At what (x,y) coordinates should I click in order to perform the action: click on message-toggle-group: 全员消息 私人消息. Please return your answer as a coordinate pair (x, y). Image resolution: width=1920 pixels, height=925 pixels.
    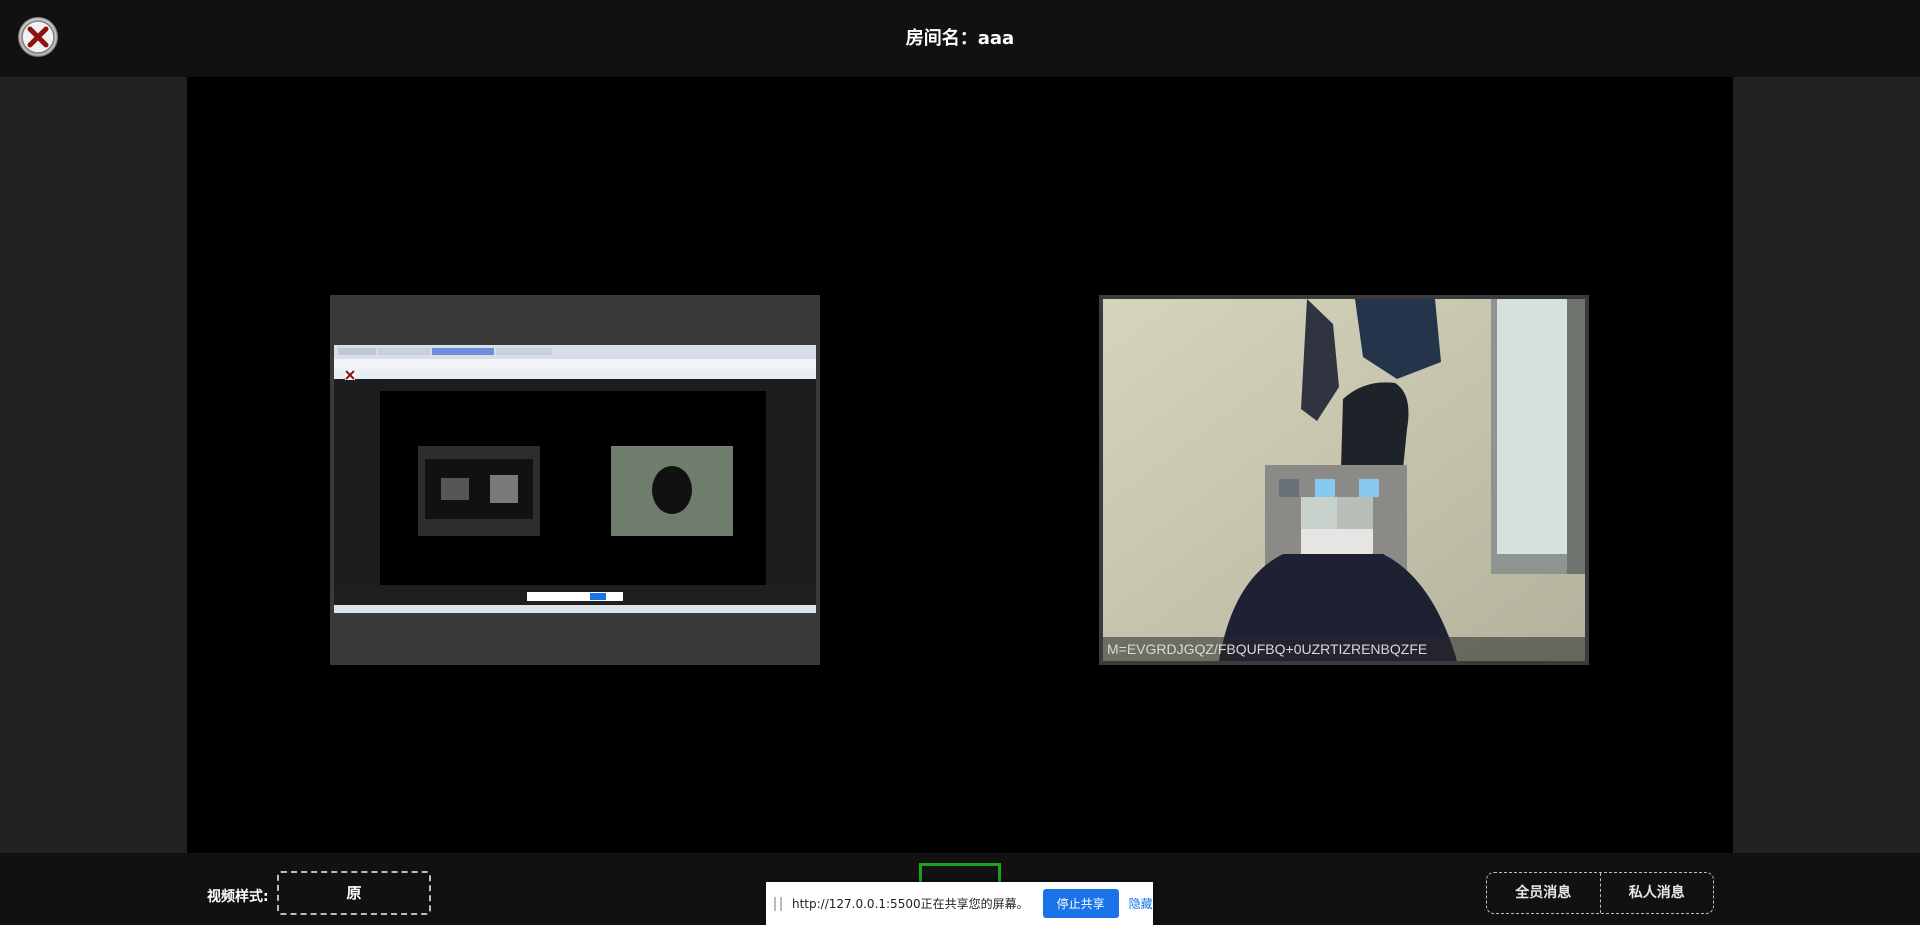
    Looking at the image, I should click on (1600, 893).